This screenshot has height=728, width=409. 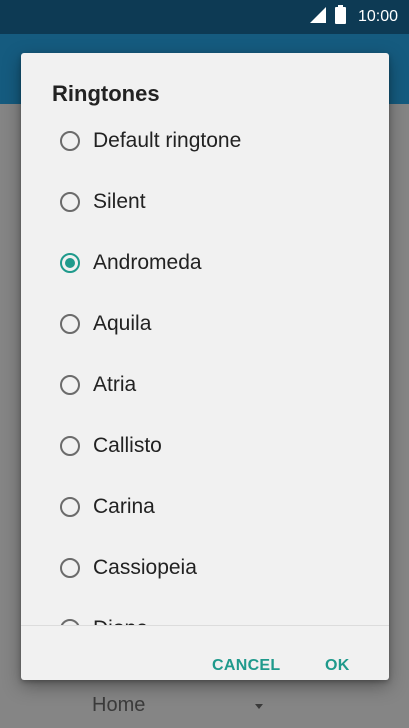 I want to click on radio-button-selected, so click(x=70, y=263).